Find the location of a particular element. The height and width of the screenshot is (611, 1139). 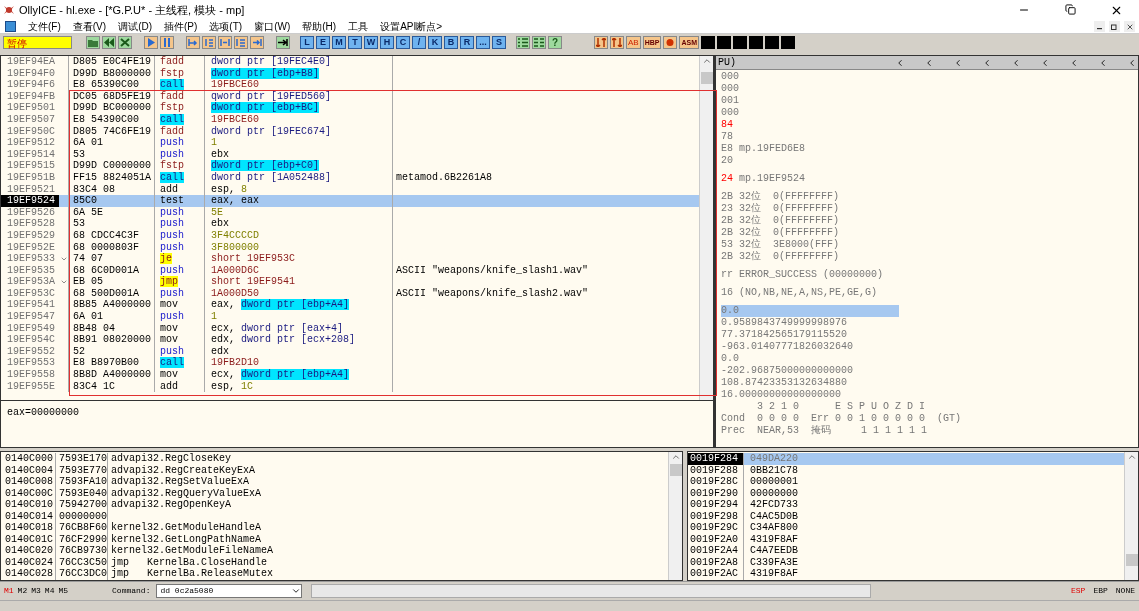

address-cell: 0140C010 is located at coordinates (28, 505).